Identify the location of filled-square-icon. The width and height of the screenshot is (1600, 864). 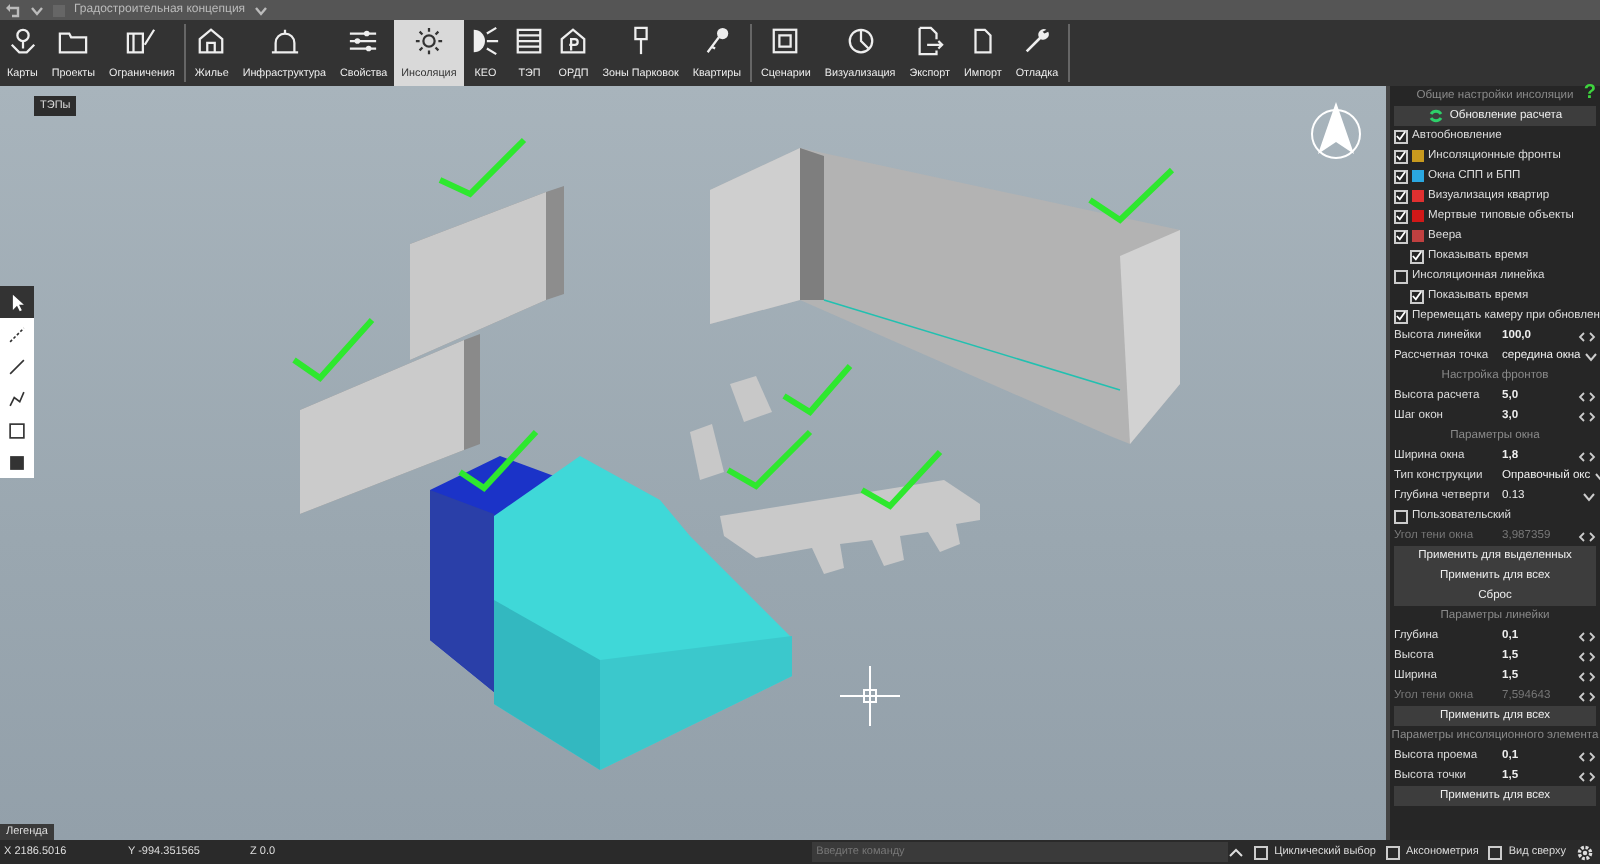
(17, 462).